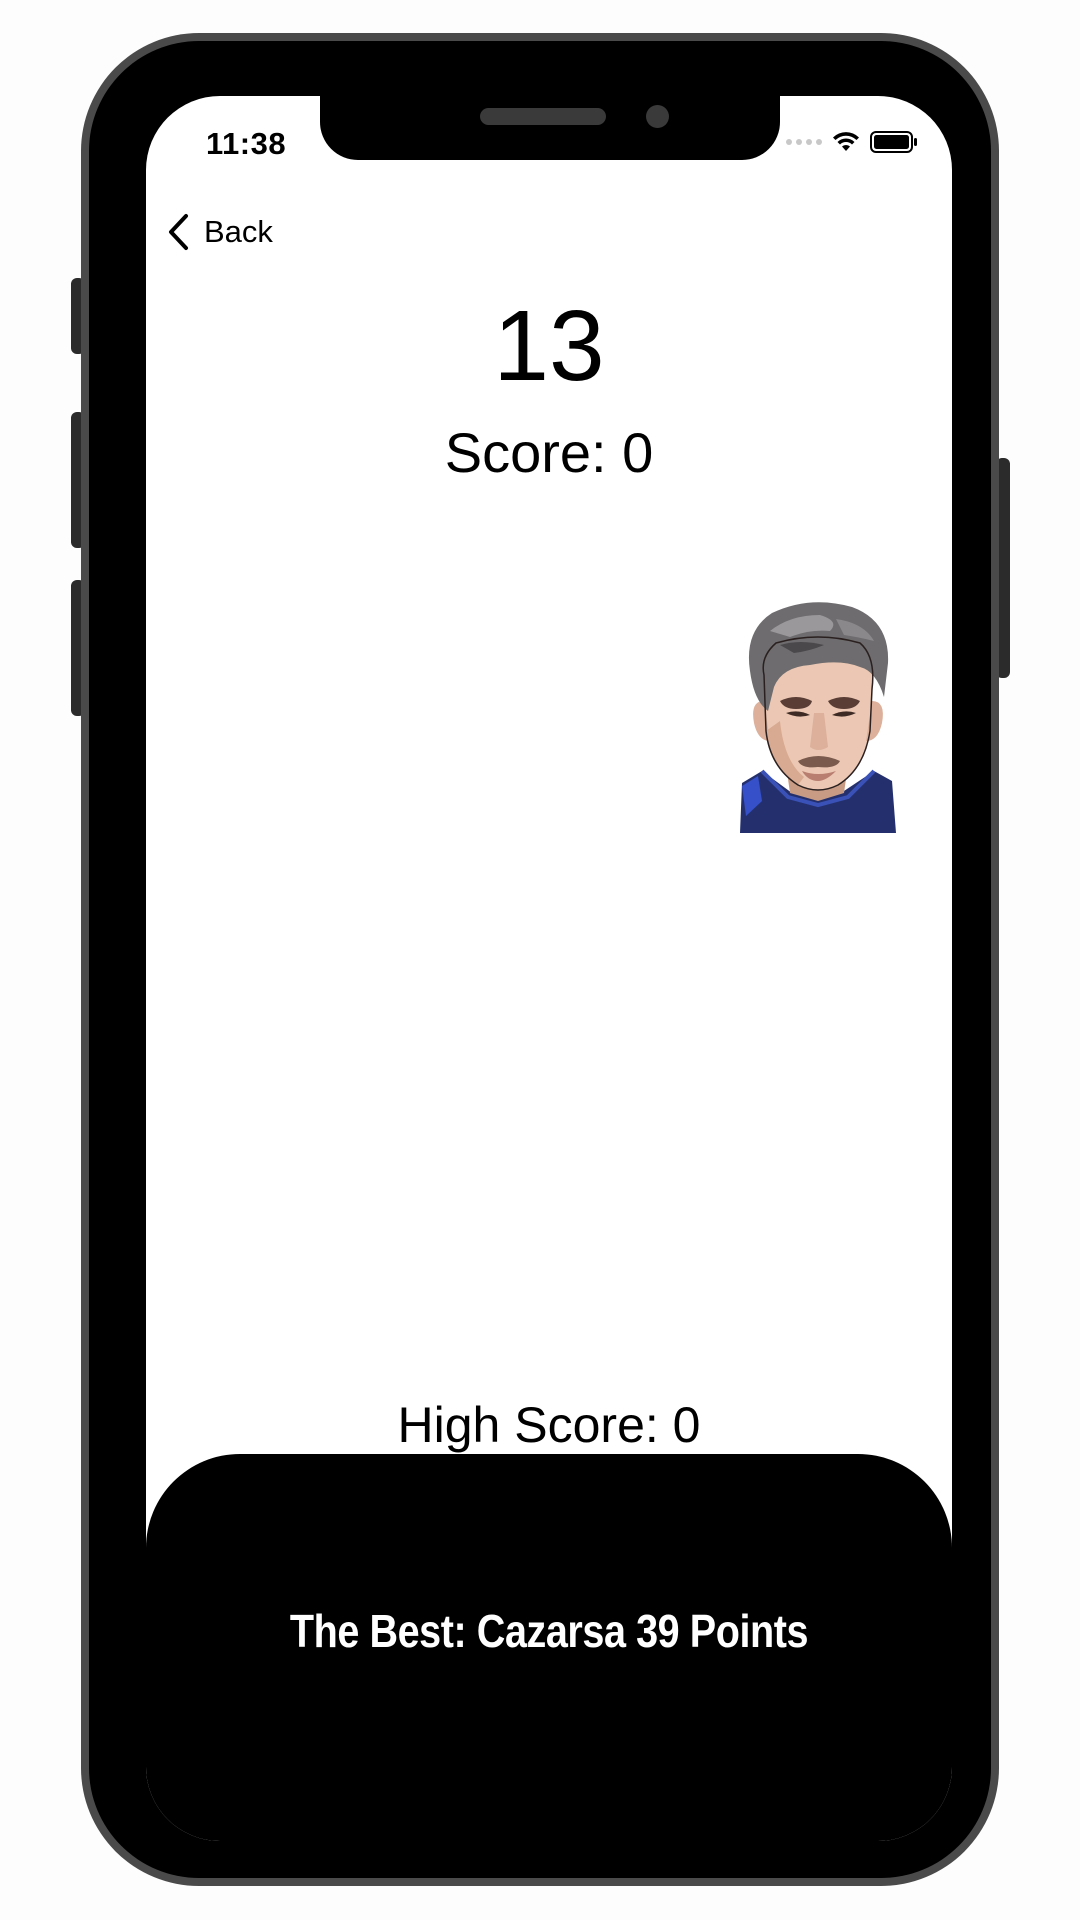 This screenshot has width=1080, height=1920. Describe the element at coordinates (549, 1425) in the screenshot. I see `high-score-label: High Score: 0` at that location.